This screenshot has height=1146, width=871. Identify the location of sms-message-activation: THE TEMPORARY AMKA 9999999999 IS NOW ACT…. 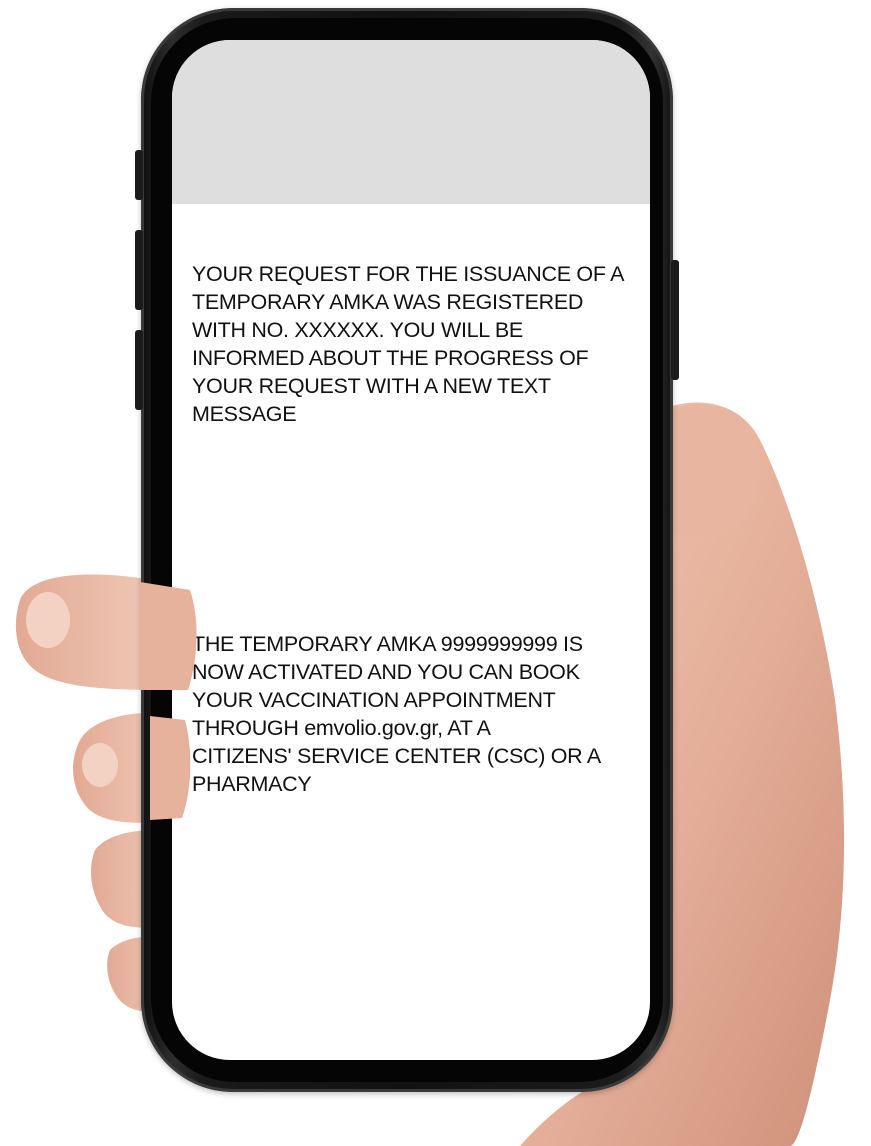
(396, 714).